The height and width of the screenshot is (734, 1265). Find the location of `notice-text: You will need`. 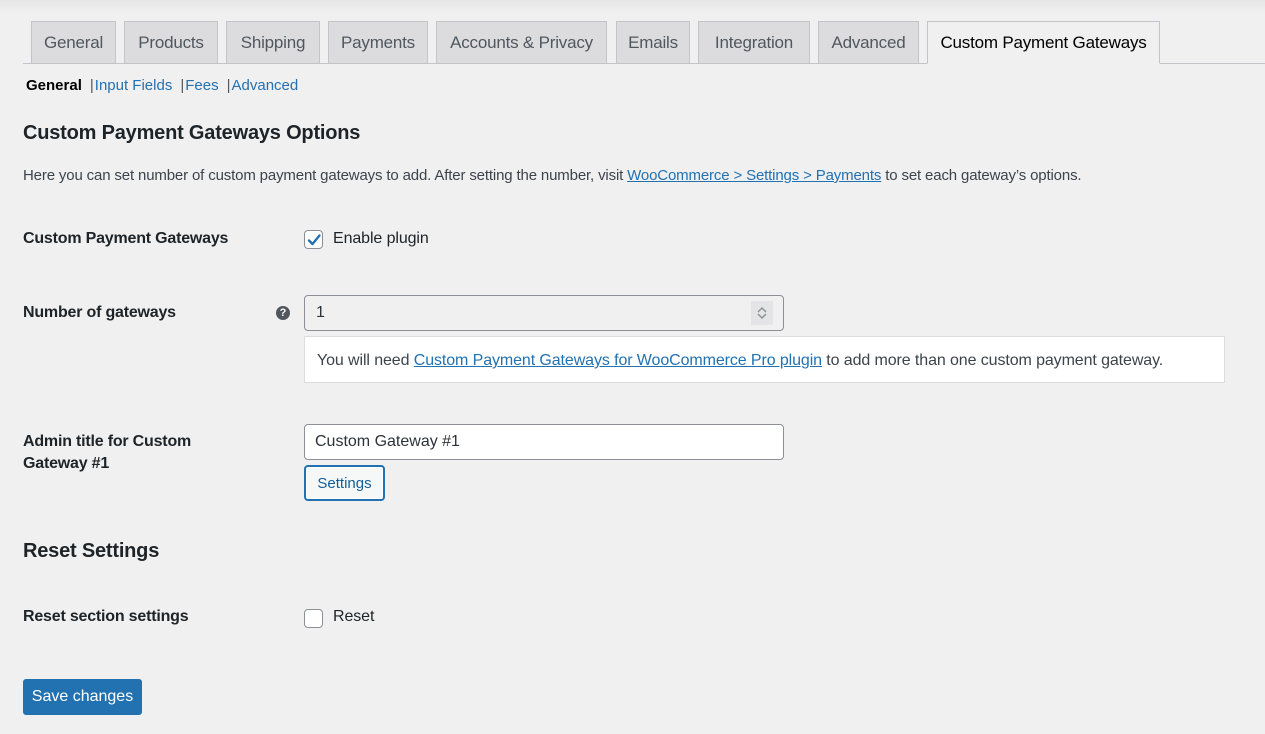

notice-text: You will need is located at coordinates (365, 360).